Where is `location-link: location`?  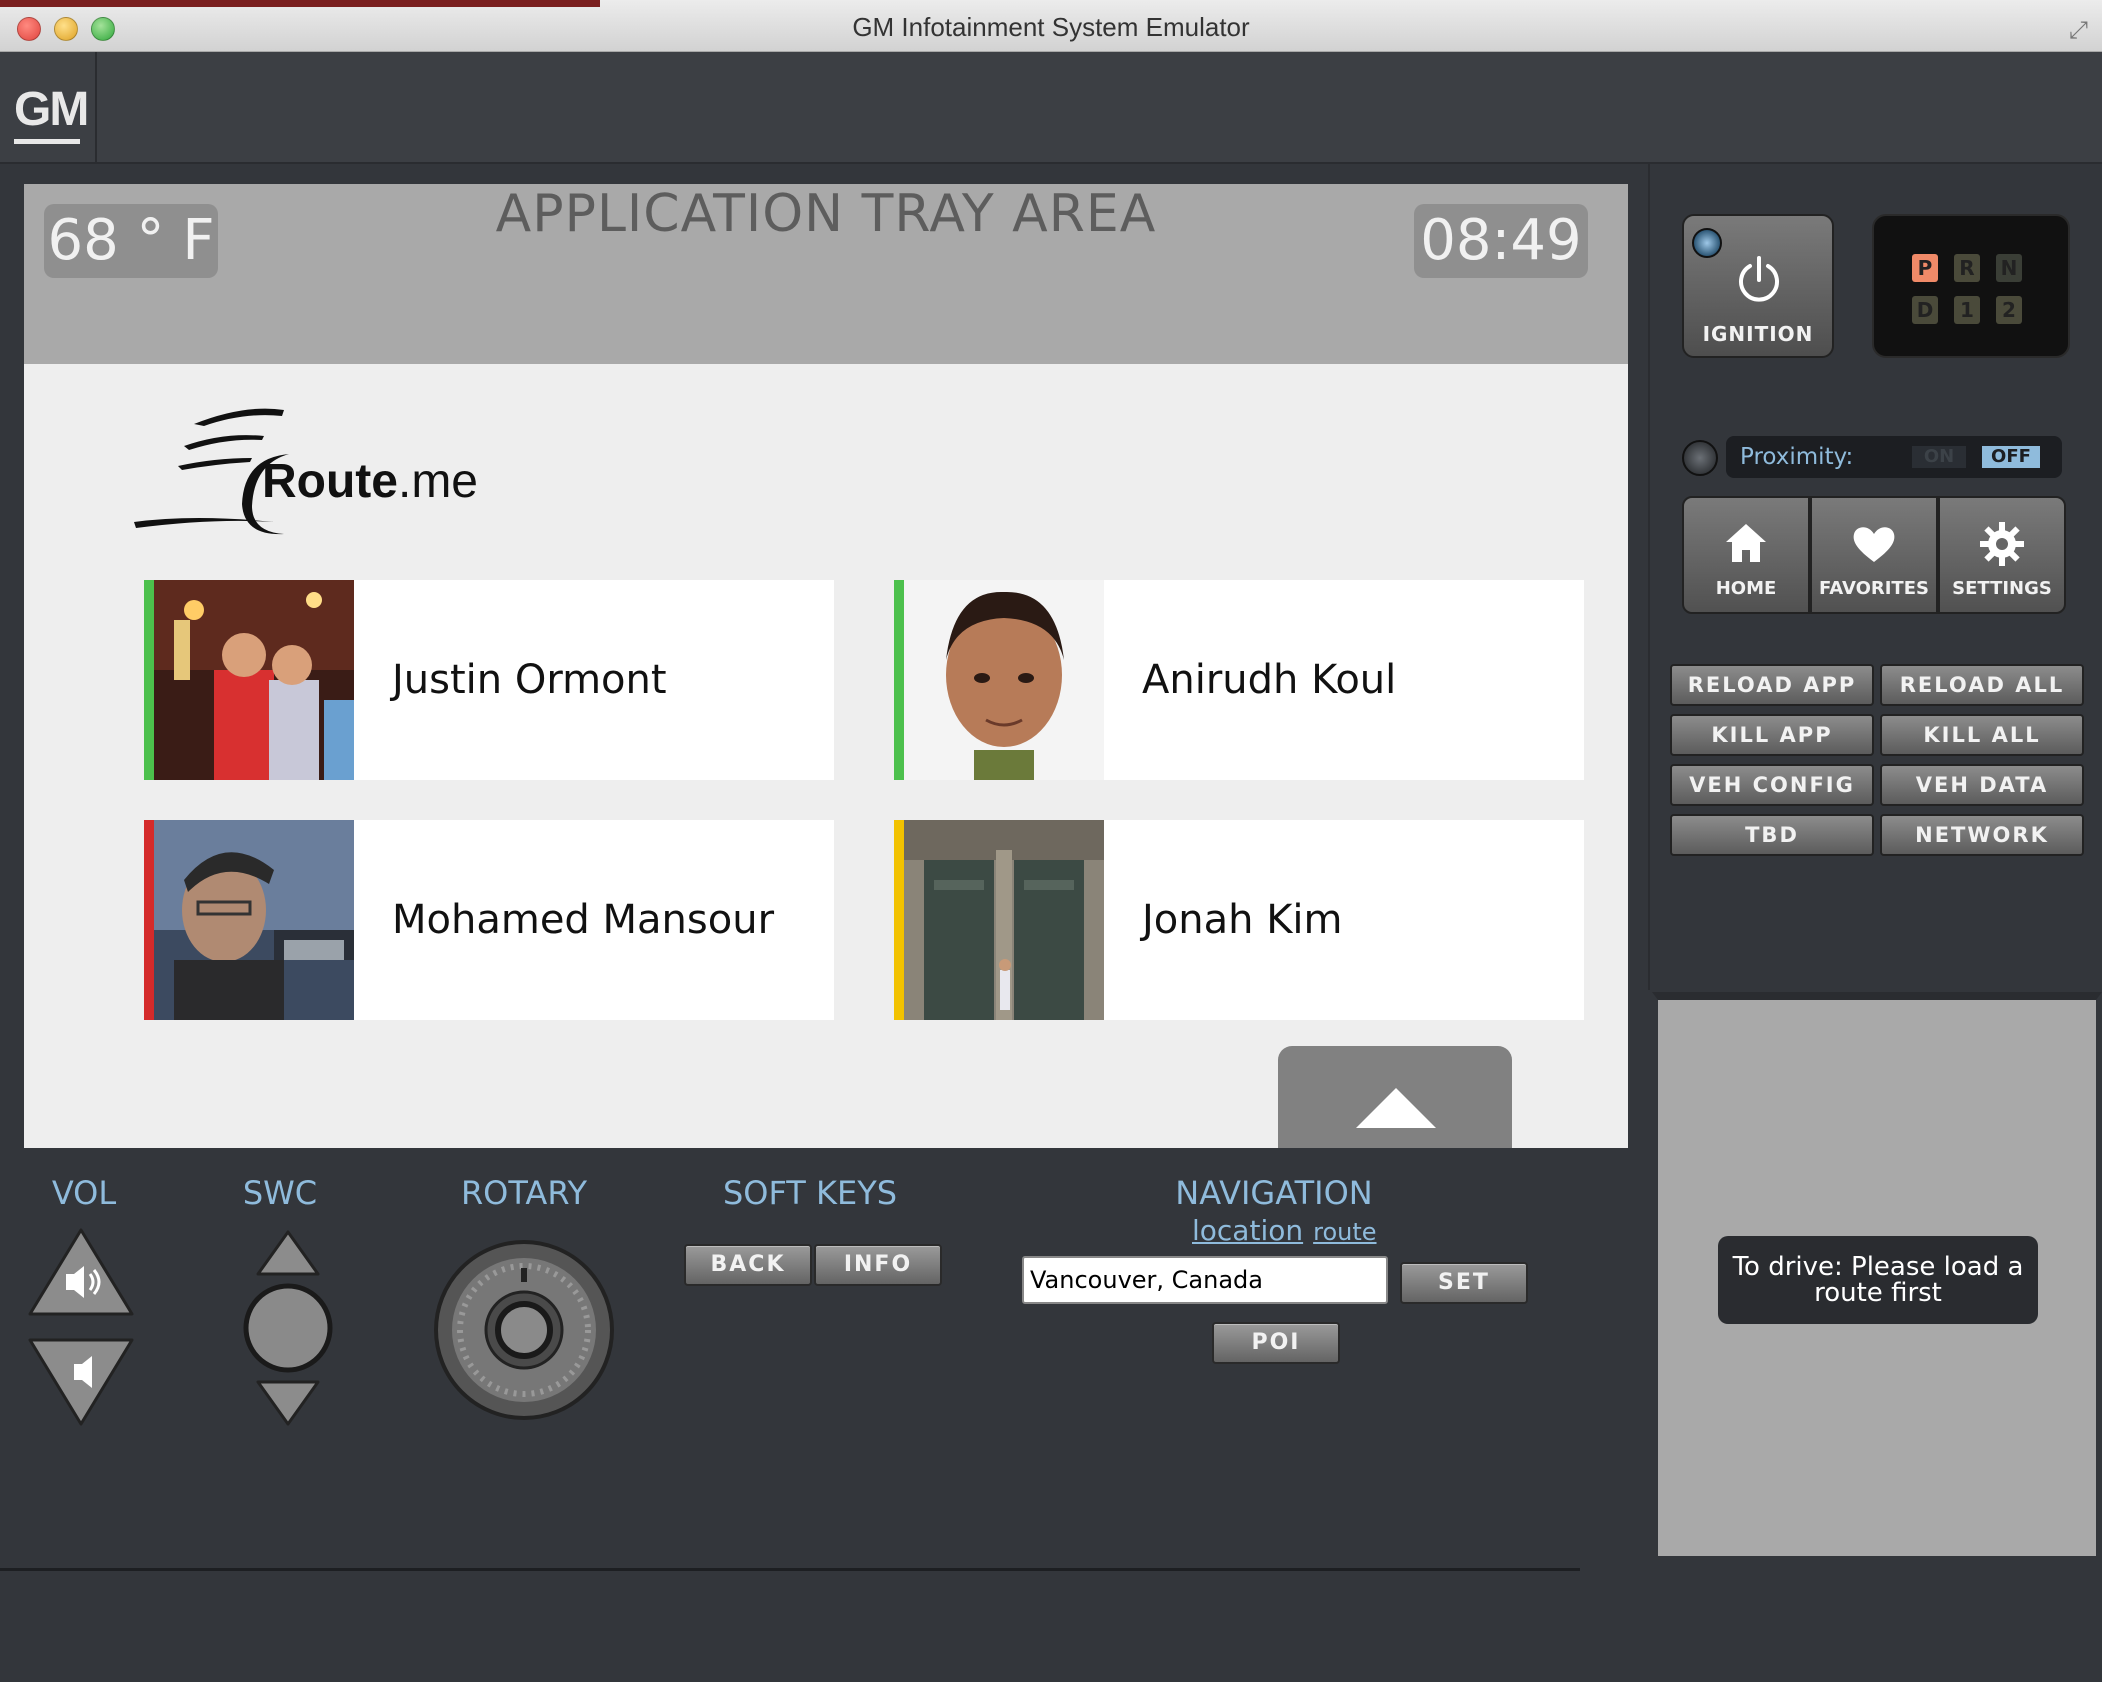
location-link: location is located at coordinates (1247, 1230).